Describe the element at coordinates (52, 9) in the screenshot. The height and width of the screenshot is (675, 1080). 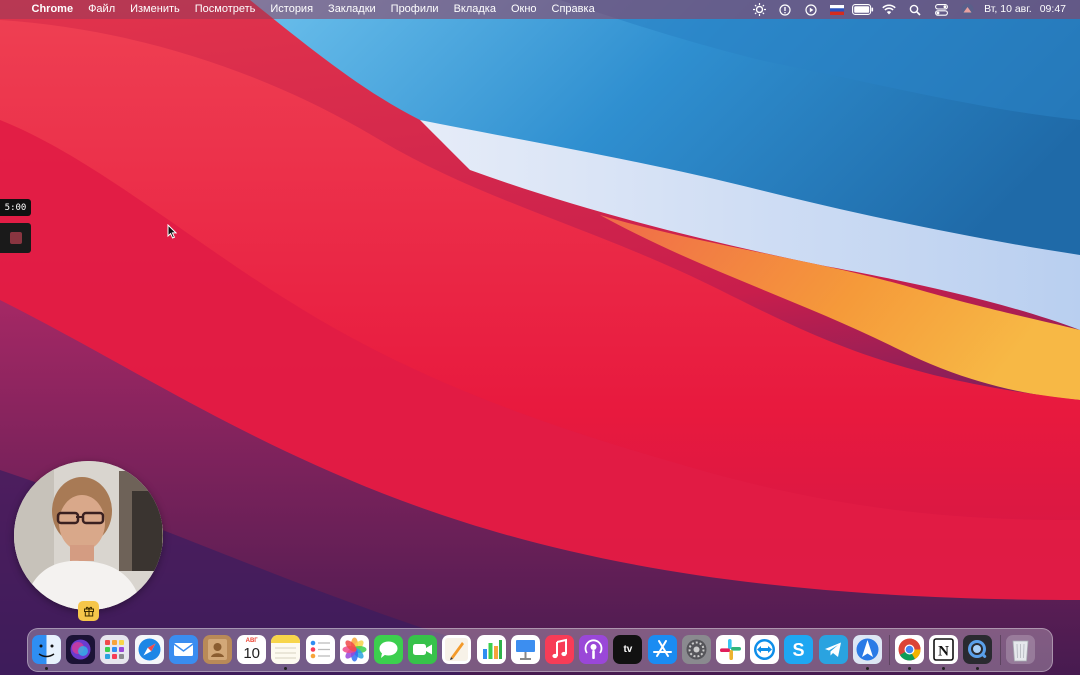
I see `app-menu-chrome: Chrome` at that location.